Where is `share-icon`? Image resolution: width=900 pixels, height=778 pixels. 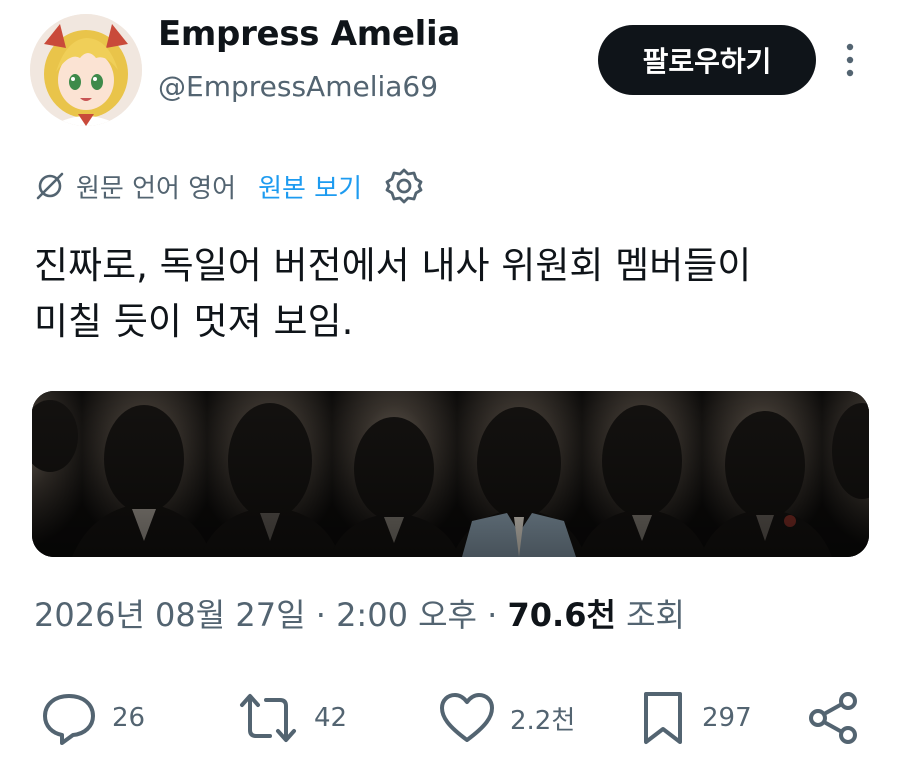
share-icon is located at coordinates (833, 718).